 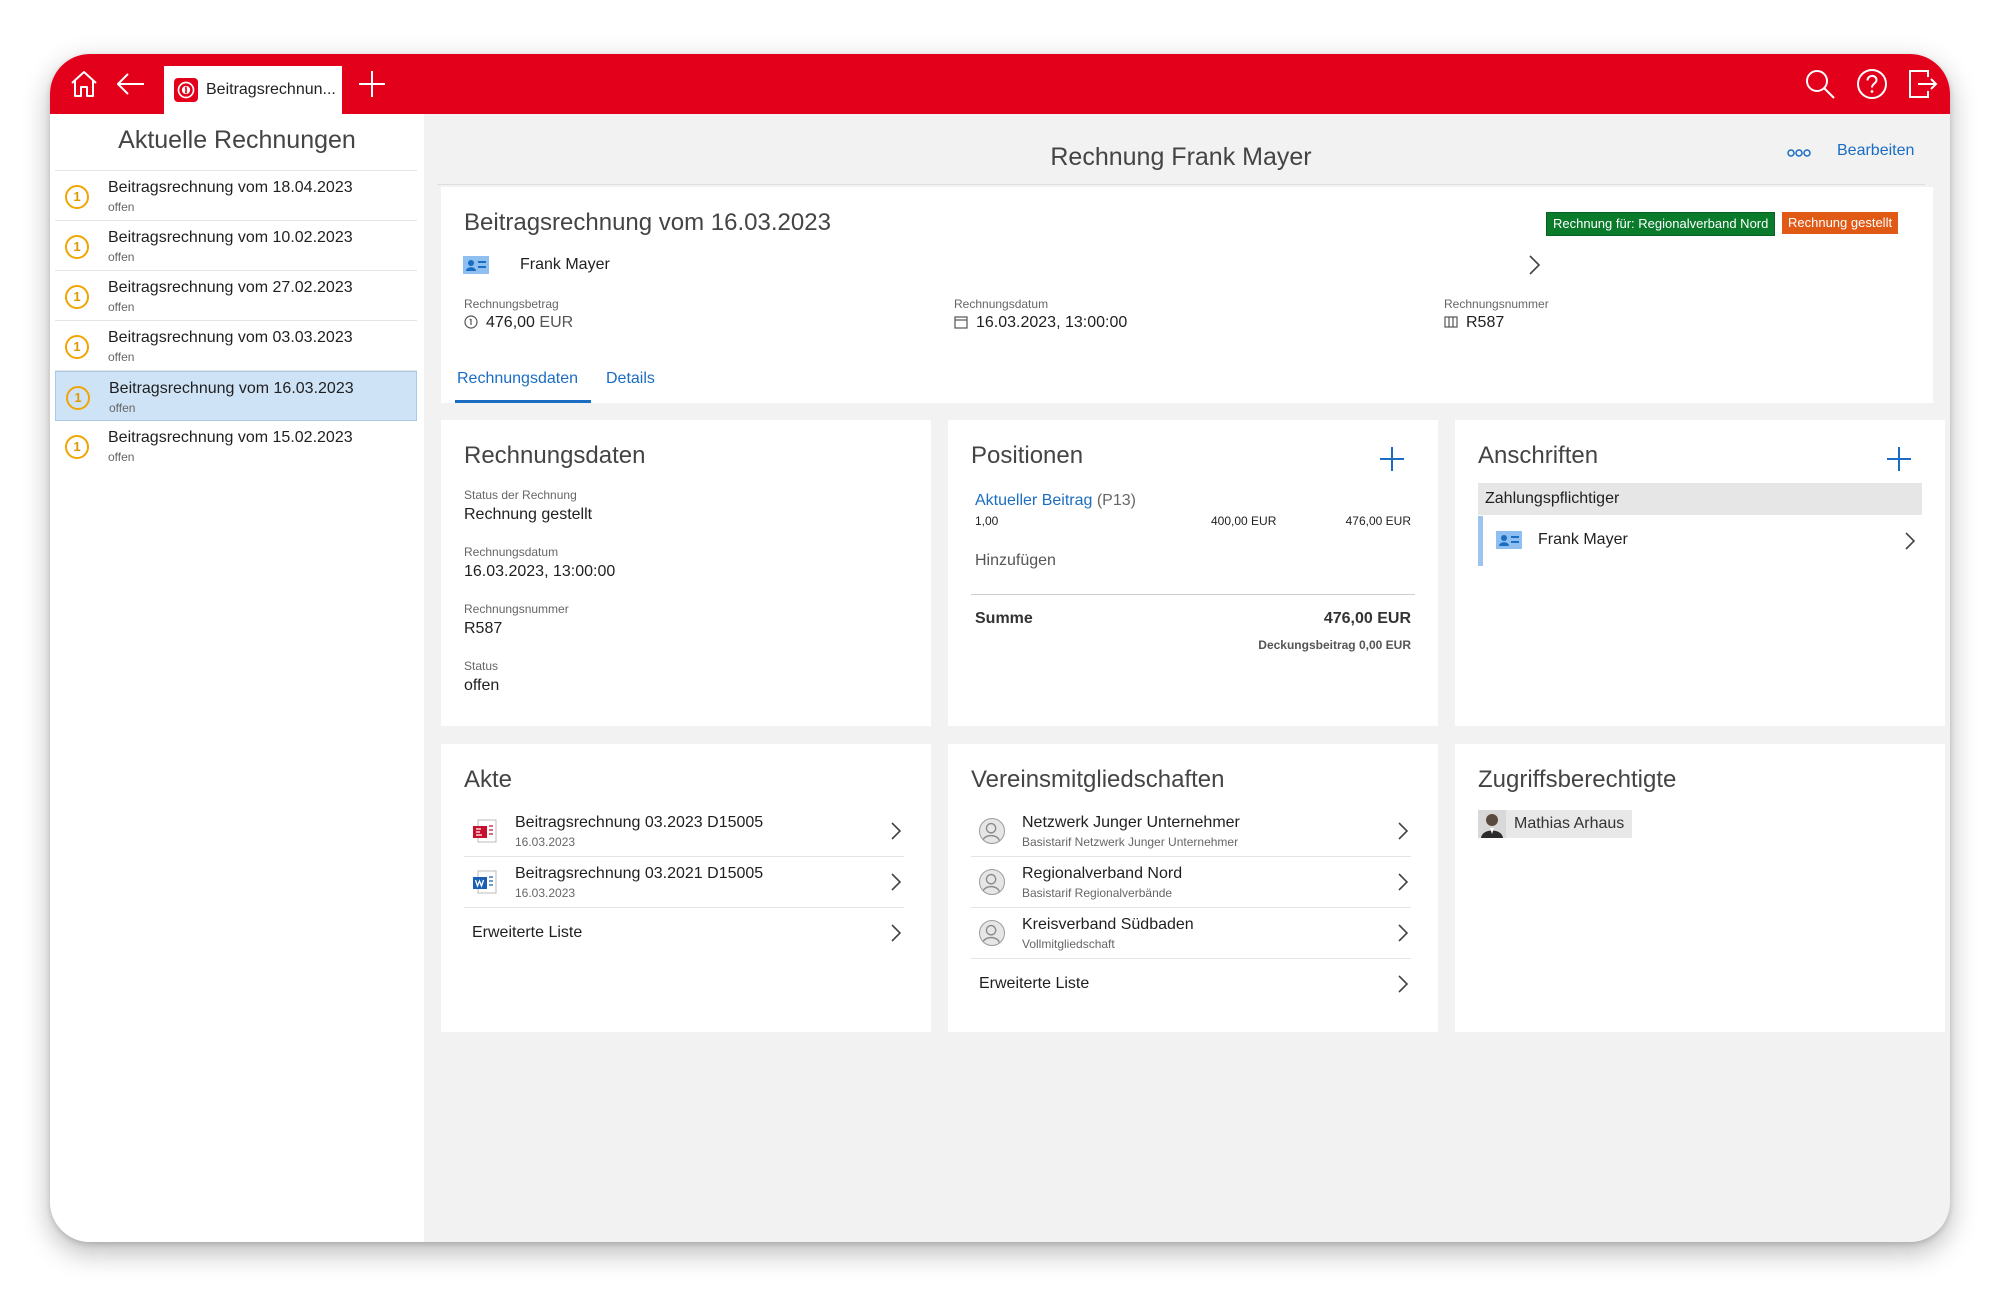 I want to click on add-position-icon, so click(x=1392, y=459).